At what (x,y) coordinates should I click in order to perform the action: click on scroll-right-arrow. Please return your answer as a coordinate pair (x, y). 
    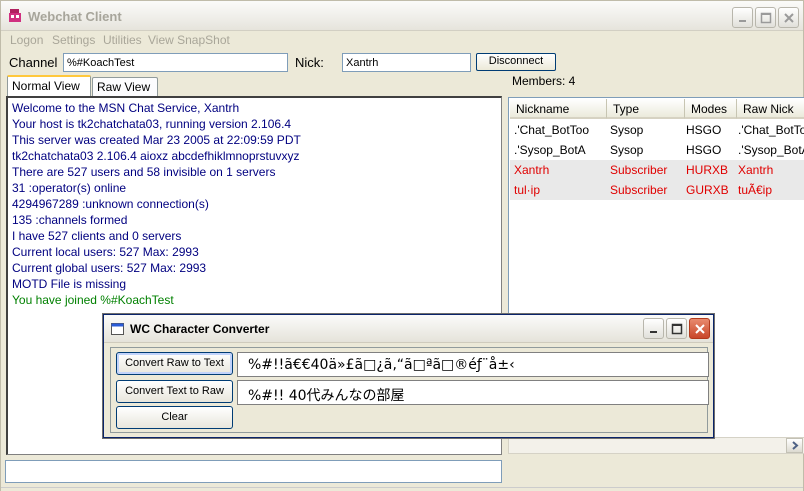
    Looking at the image, I should click on (794, 445).